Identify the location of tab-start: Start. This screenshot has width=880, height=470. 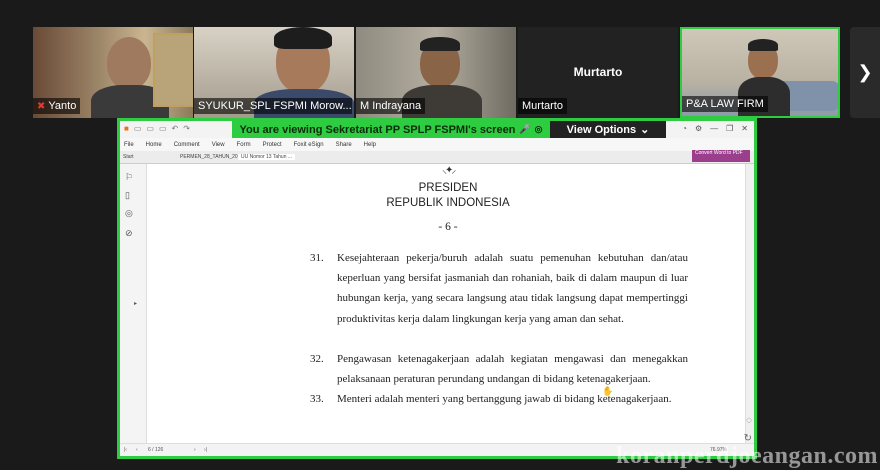
(128, 157).